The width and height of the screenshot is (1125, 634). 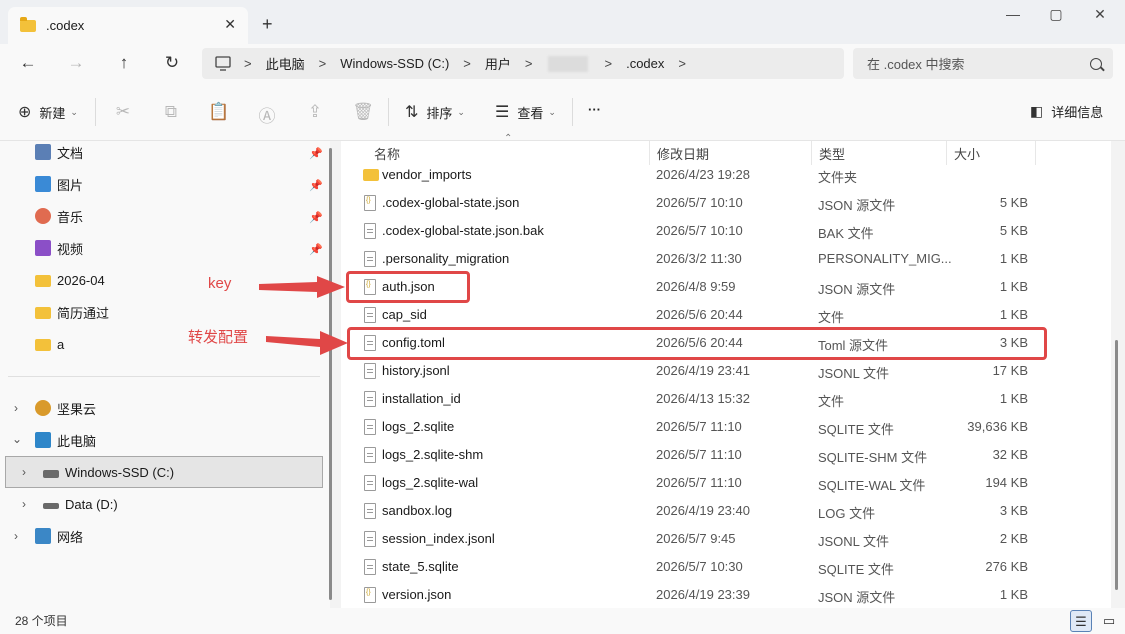 What do you see at coordinates (70, 280) in the screenshot?
I see `sidebar-item-2026-04: 2026-04` at bounding box center [70, 280].